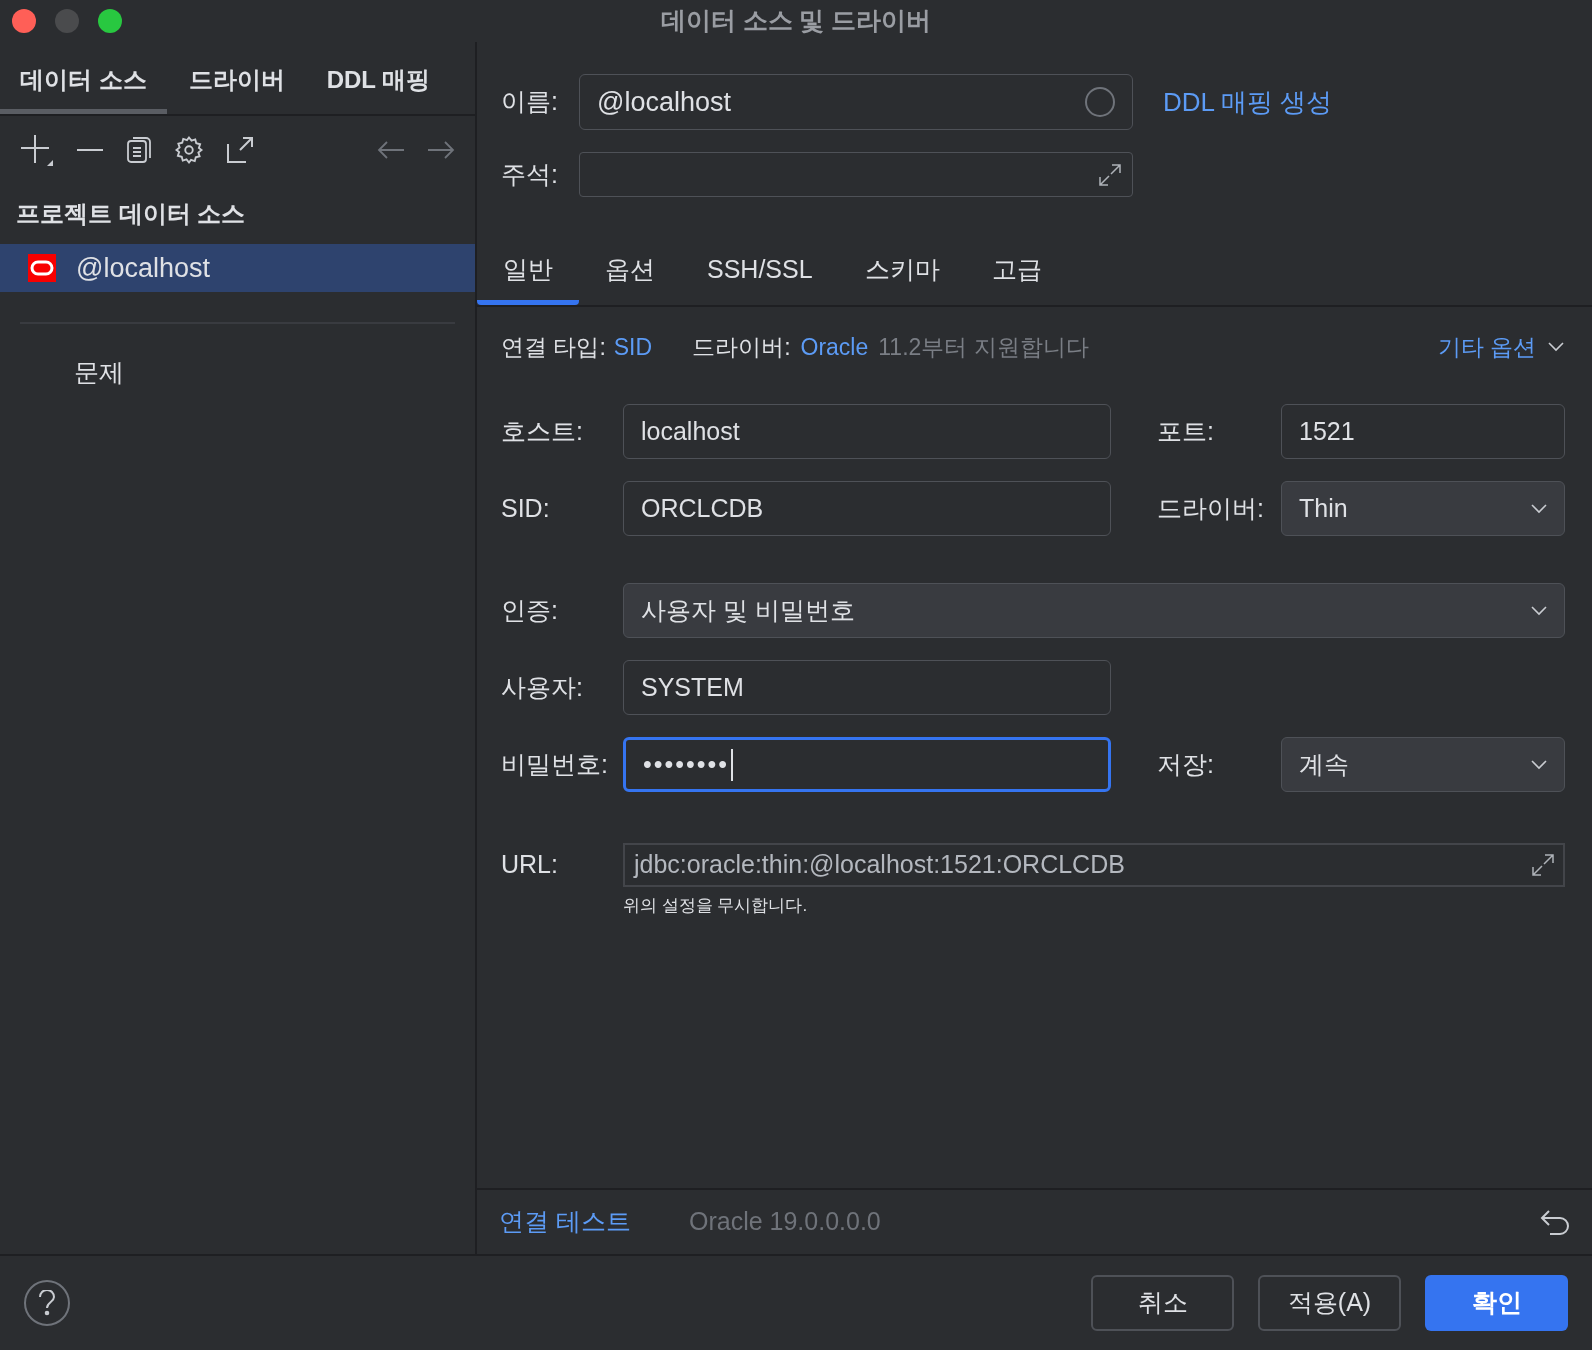 This screenshot has height=1350, width=1592. I want to click on connection-type-link: SID, so click(633, 347).